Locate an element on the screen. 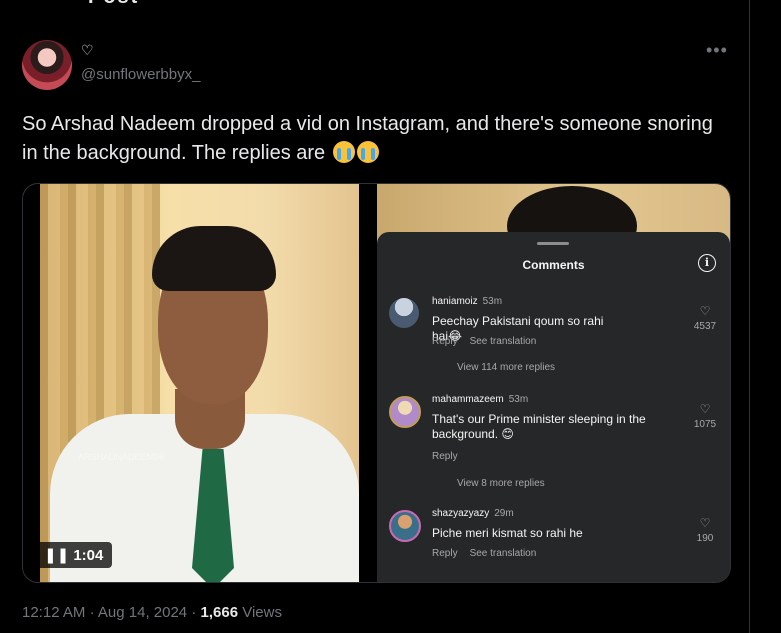  comment-text: Piche meri kismat so rahi he is located at coordinates (507, 533).